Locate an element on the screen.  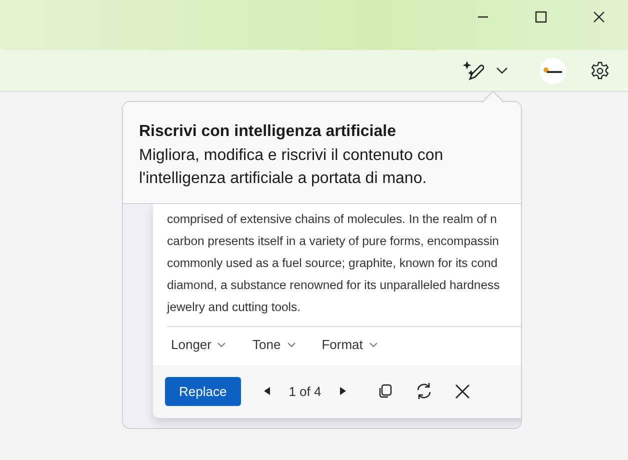
text-line: carbon presents itself in a variety of pure forms, encompassin is located at coordinates (333, 241).